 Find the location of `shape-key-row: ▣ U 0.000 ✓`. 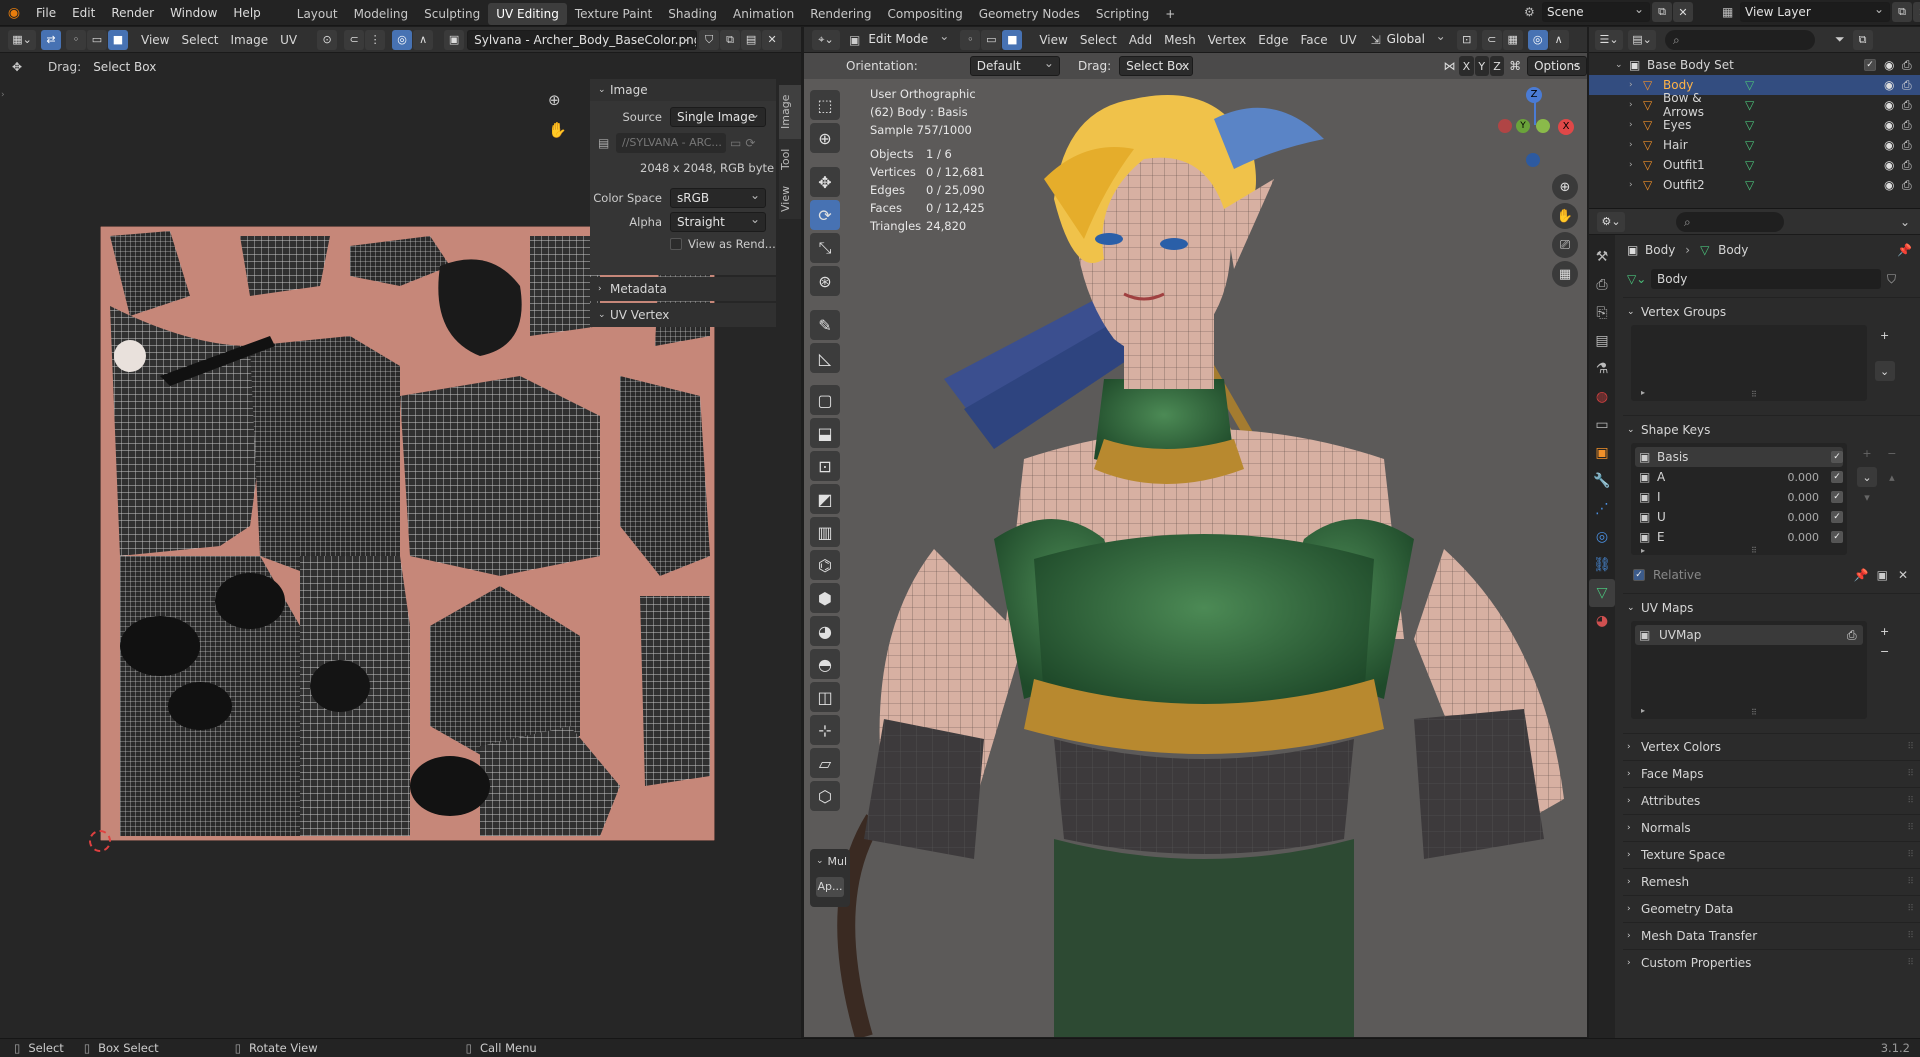

shape-key-row: ▣ U 0.000 ✓ is located at coordinates (1739, 517).